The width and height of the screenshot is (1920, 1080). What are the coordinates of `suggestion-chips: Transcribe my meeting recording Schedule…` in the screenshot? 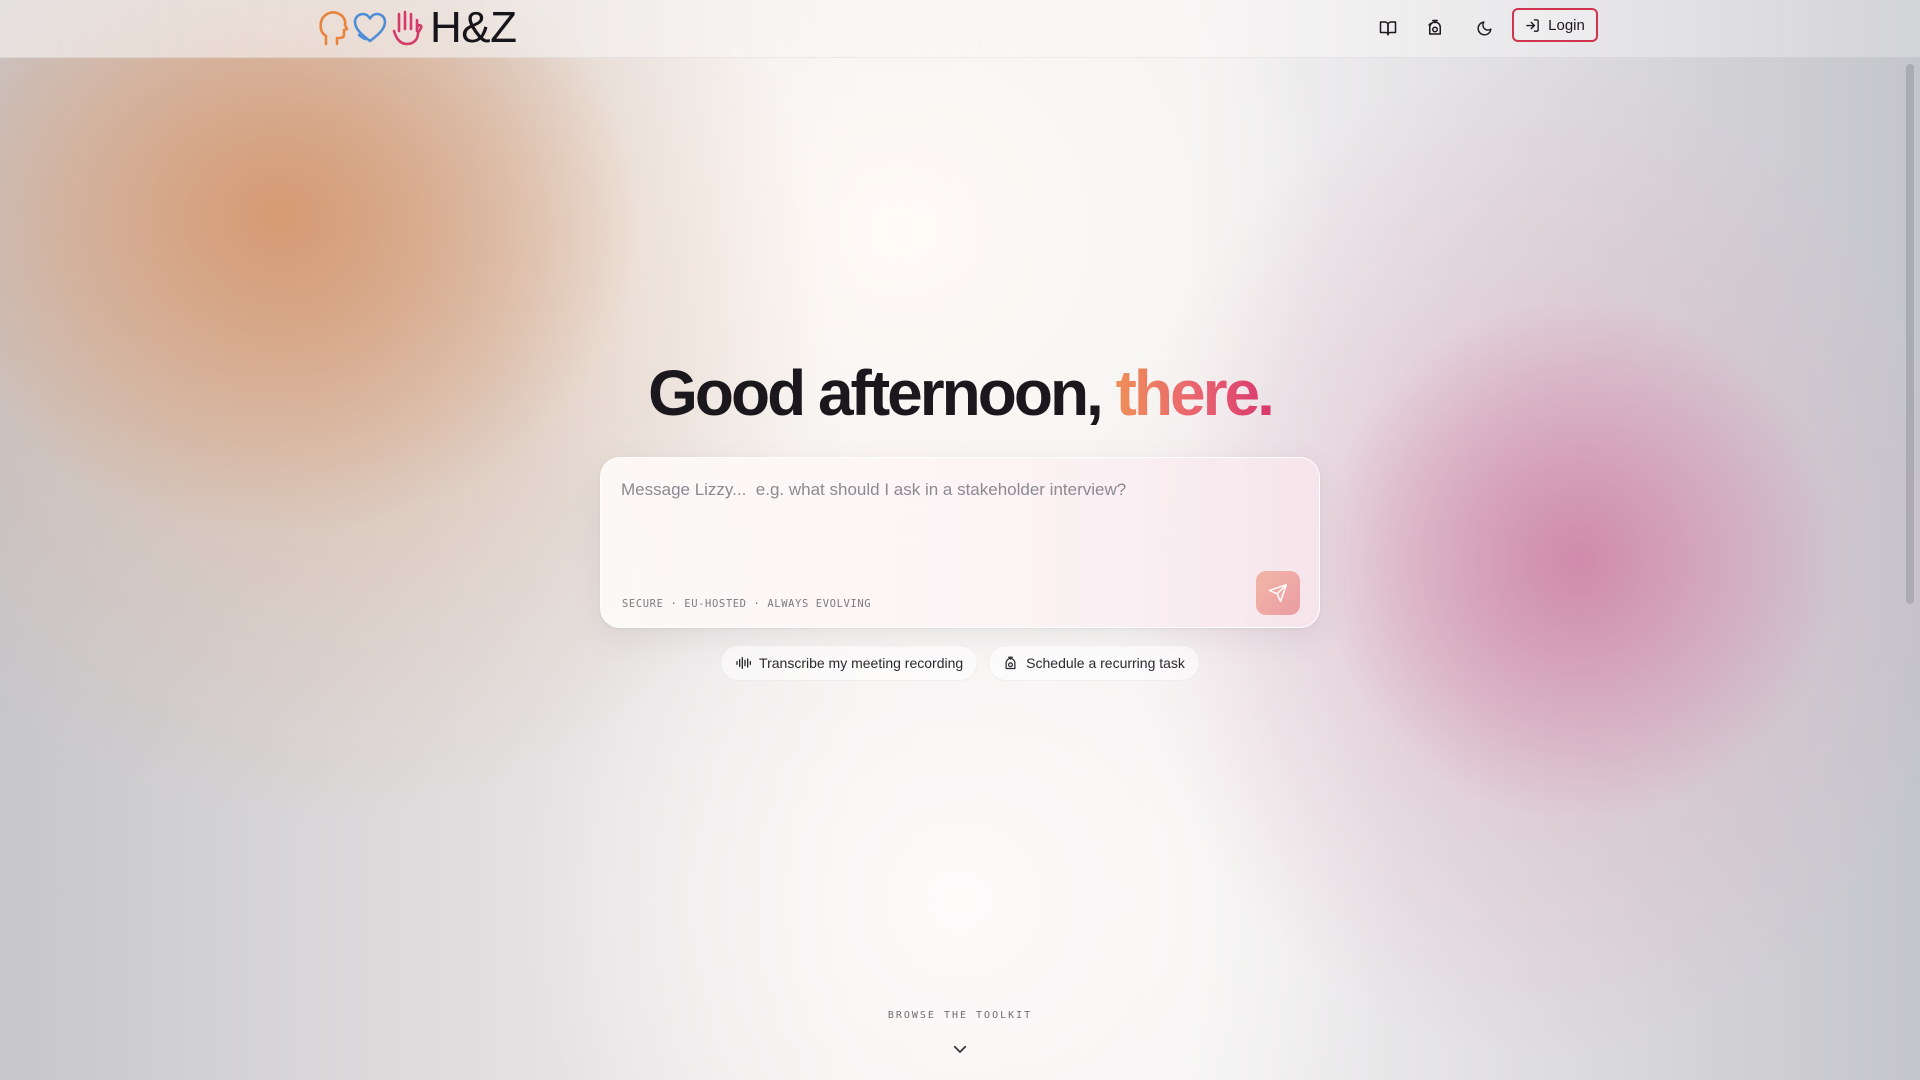 It's located at (960, 663).